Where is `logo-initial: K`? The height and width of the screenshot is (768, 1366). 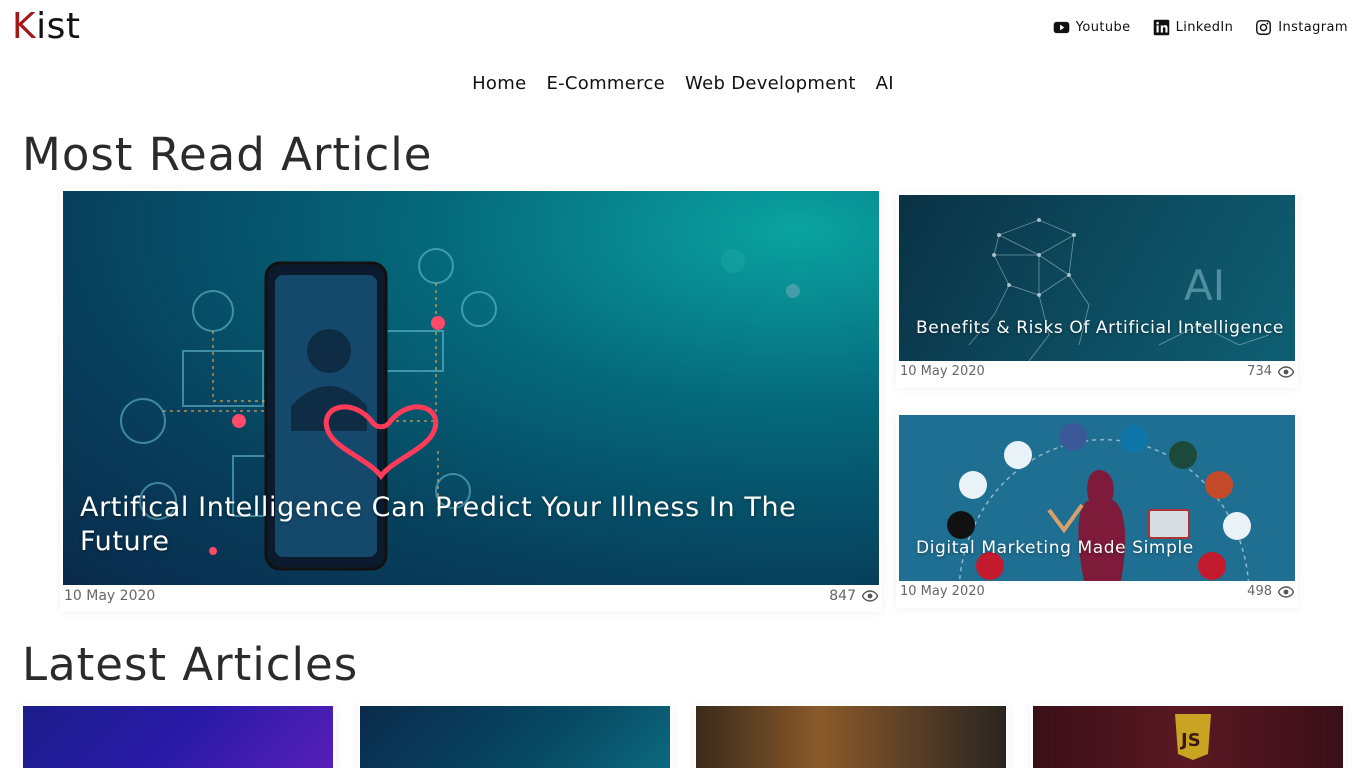
logo-initial: K is located at coordinates (24, 26).